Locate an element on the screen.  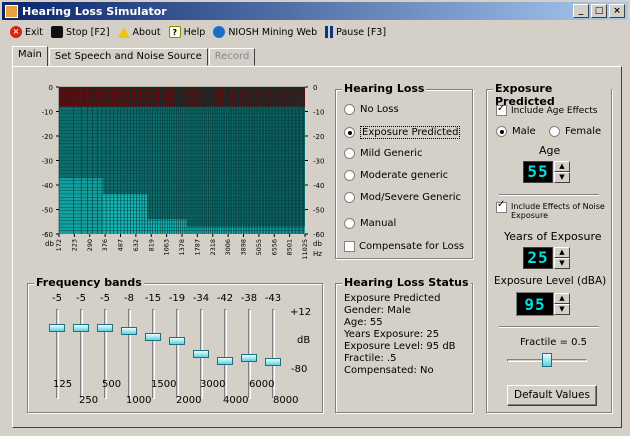
radio-moderate-generic: Moderate generic is located at coordinates (396, 175).